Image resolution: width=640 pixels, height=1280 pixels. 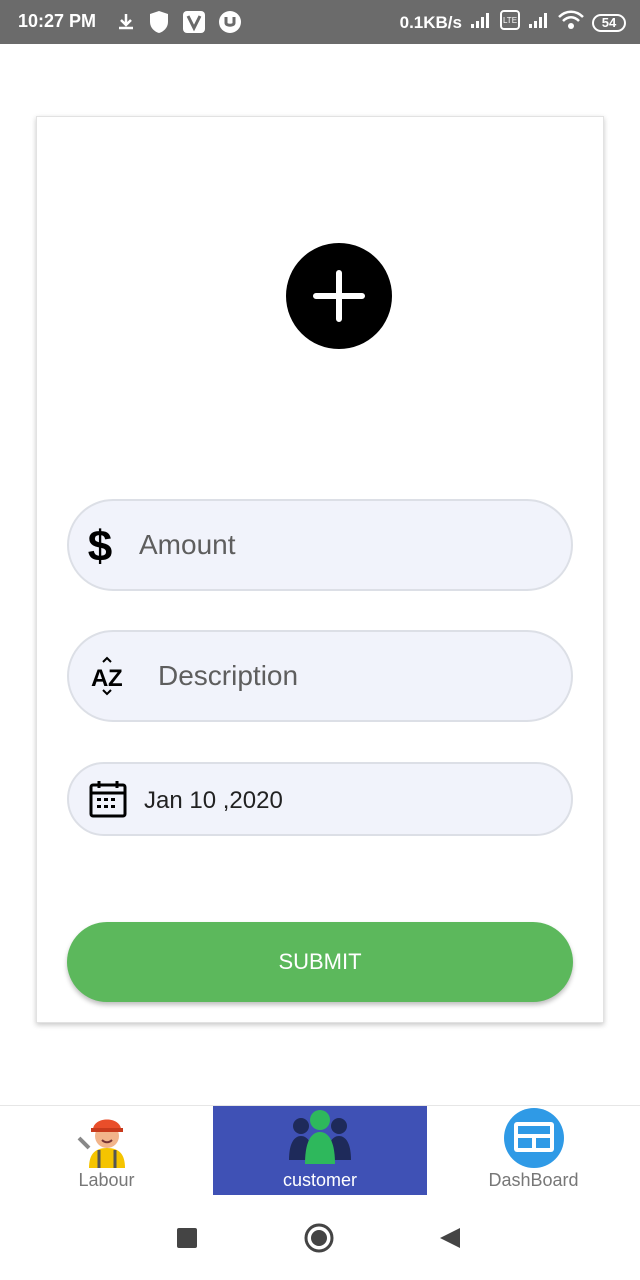 I want to click on nav-item-dashboard: DashBoard, so click(x=533, y=1151).